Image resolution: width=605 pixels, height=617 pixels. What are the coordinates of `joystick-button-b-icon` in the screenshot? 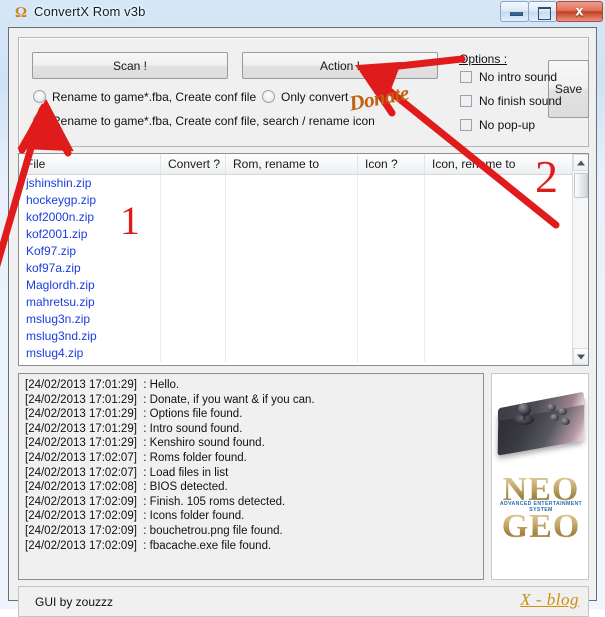 It's located at (562, 411).